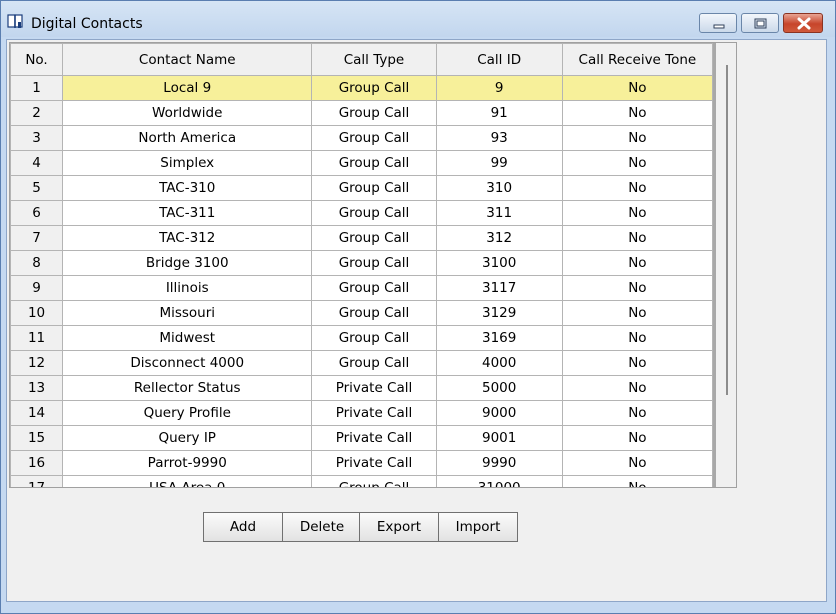 Image resolution: width=836 pixels, height=614 pixels. Describe the element at coordinates (37, 163) in the screenshot. I see `row-number: 4` at that location.